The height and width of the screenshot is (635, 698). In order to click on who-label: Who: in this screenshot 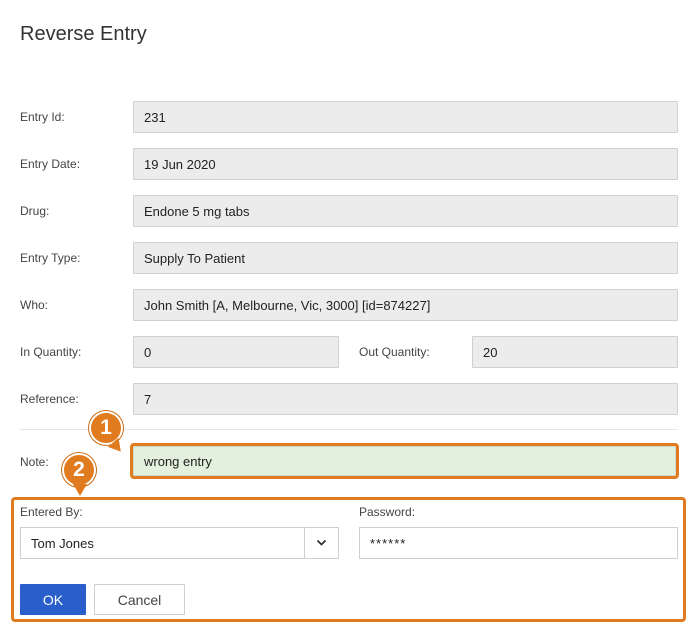, I will do `click(34, 305)`.